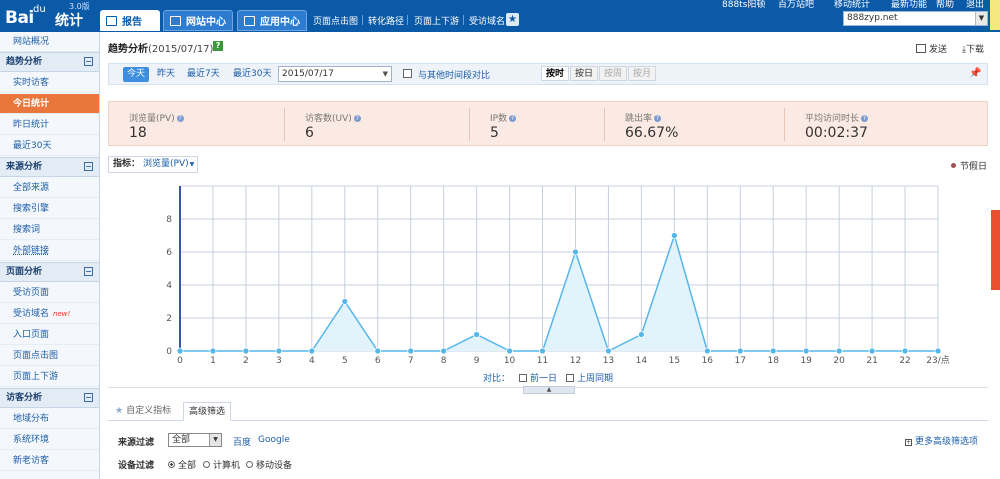  I want to click on granularity-day: 按日, so click(584, 73).